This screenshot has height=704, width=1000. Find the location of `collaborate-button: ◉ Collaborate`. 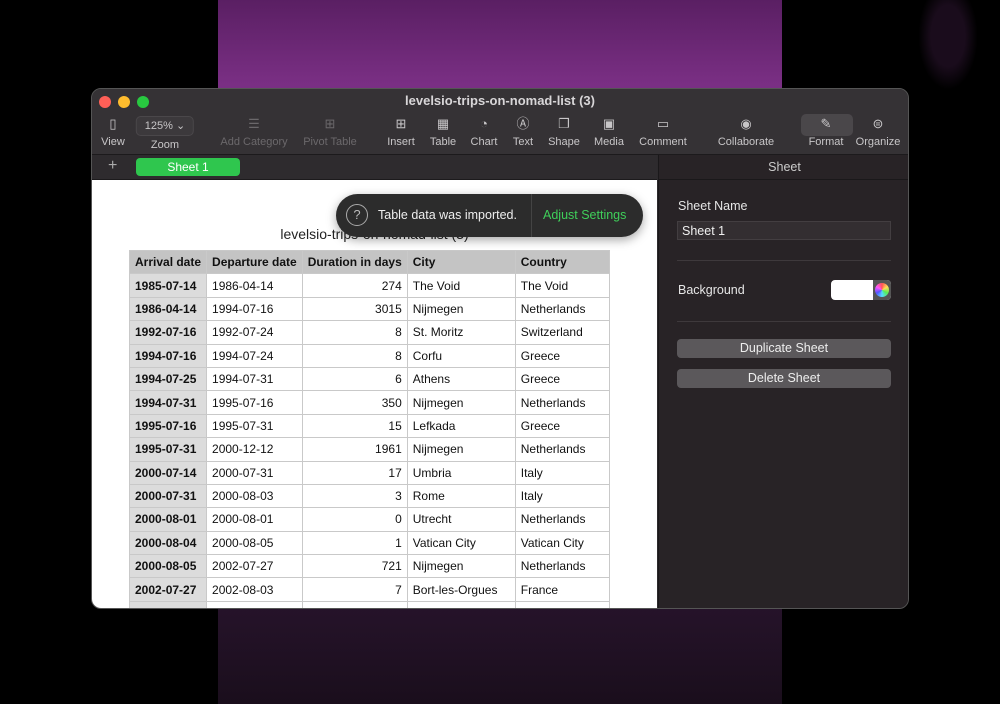

collaborate-button: ◉ Collaborate is located at coordinates (746, 131).